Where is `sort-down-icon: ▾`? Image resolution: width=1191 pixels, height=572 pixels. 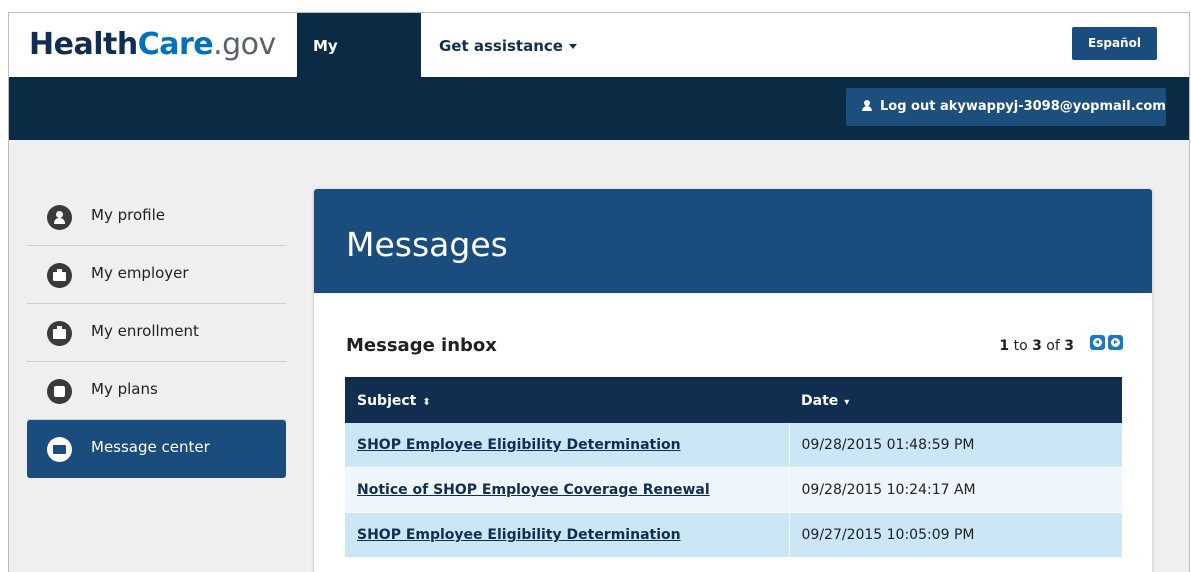
sort-down-icon: ▾ is located at coordinates (847, 403).